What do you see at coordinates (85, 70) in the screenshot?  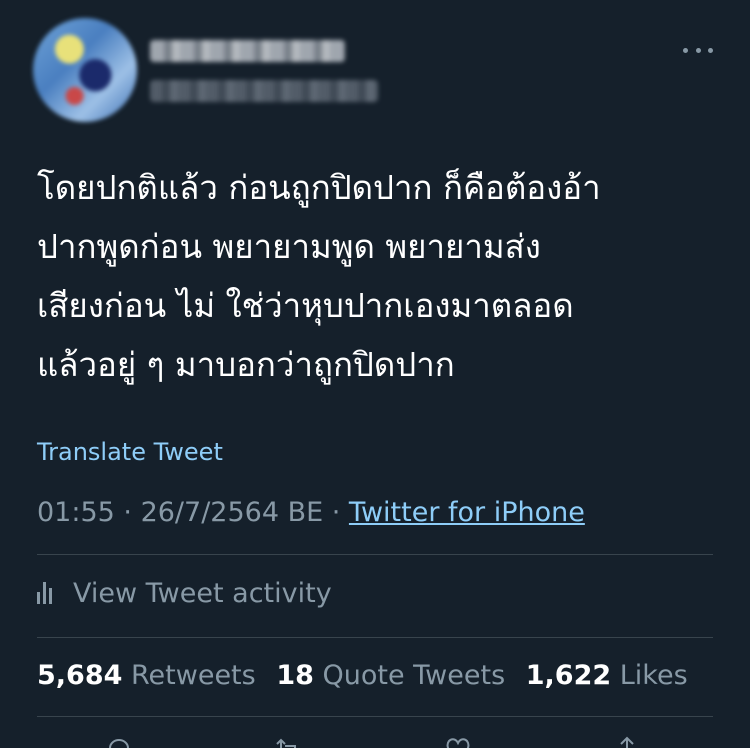 I see `avatar` at bounding box center [85, 70].